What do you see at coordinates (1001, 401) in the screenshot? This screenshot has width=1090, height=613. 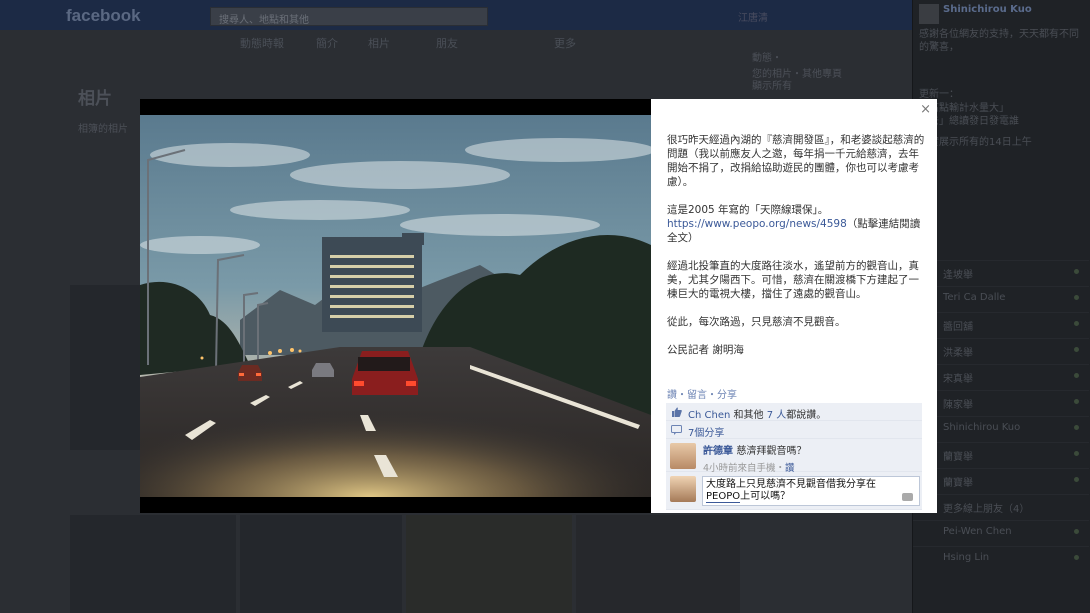 I see `chat-friend: 陳家舉` at bounding box center [1001, 401].